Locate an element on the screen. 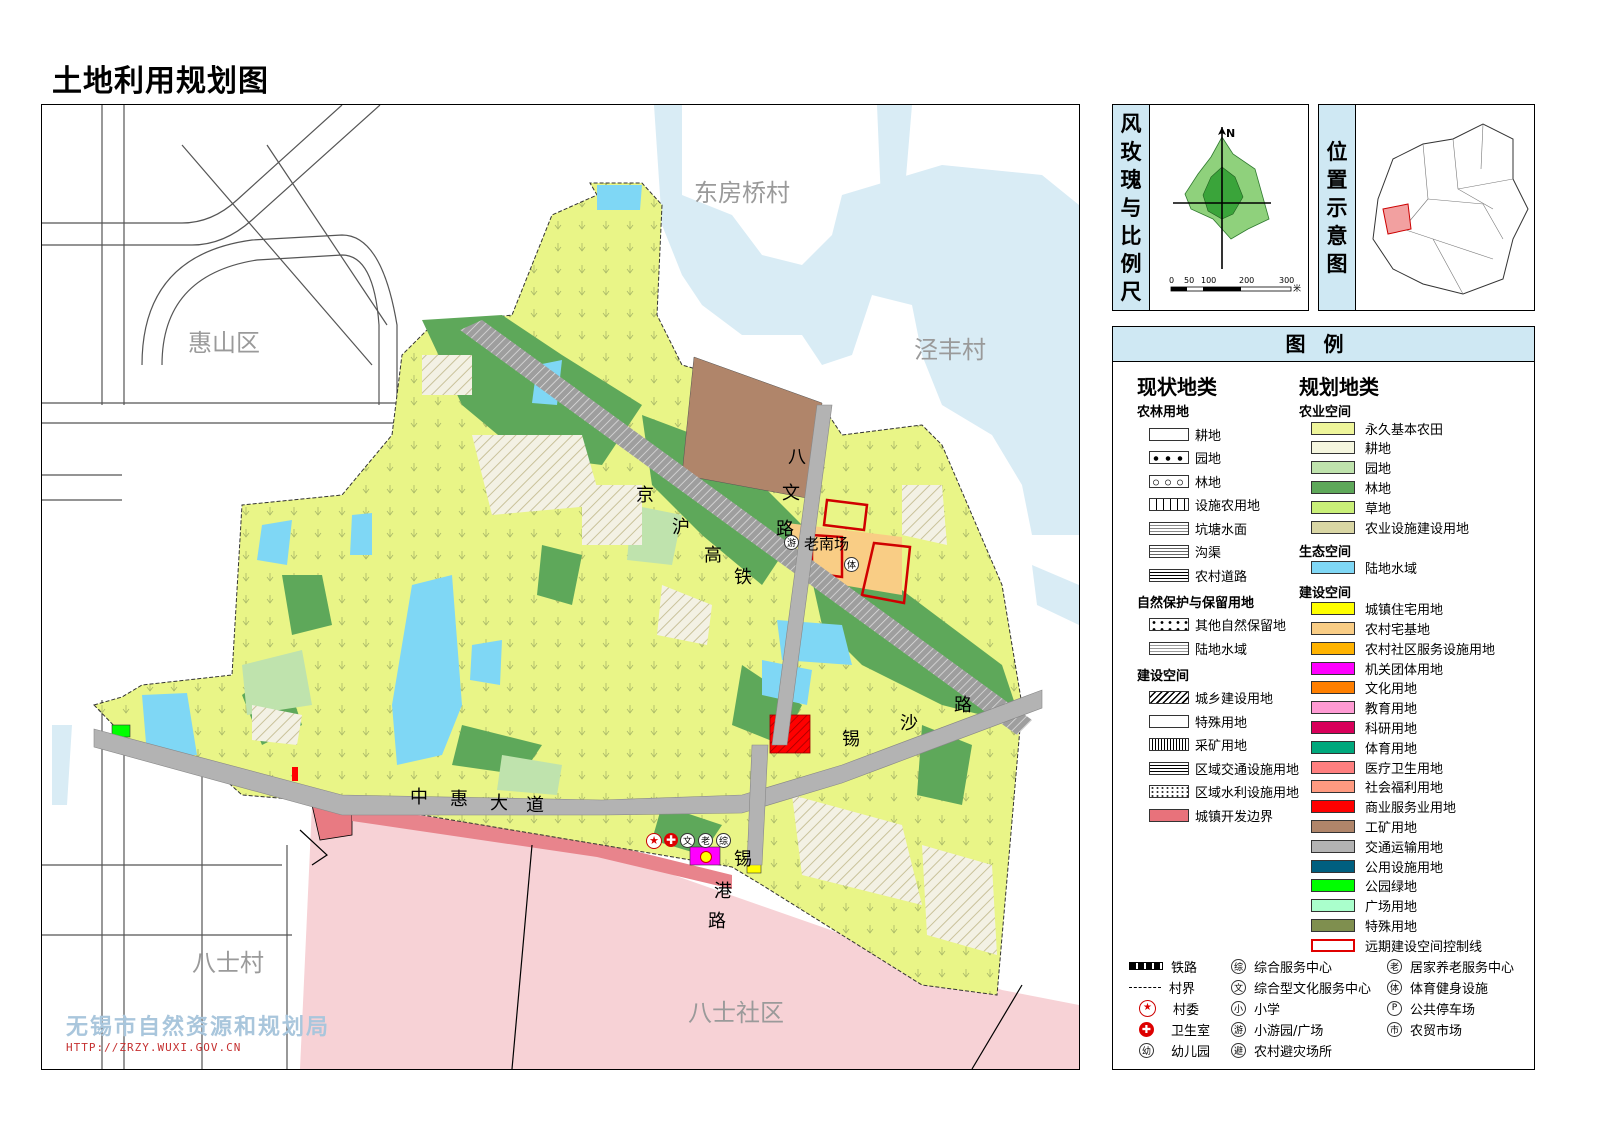  sports-poi-icon: 体 is located at coordinates (851, 564).